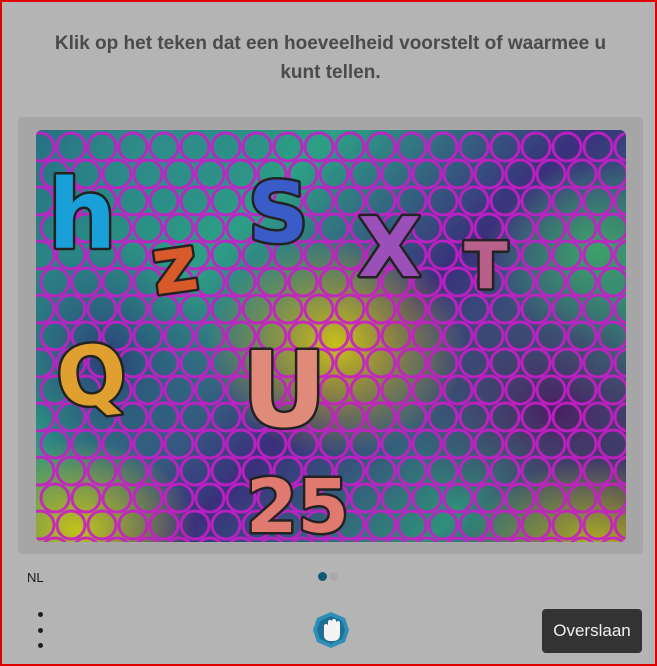 The image size is (657, 666). I want to click on page-dot-inactive, so click(333, 576).